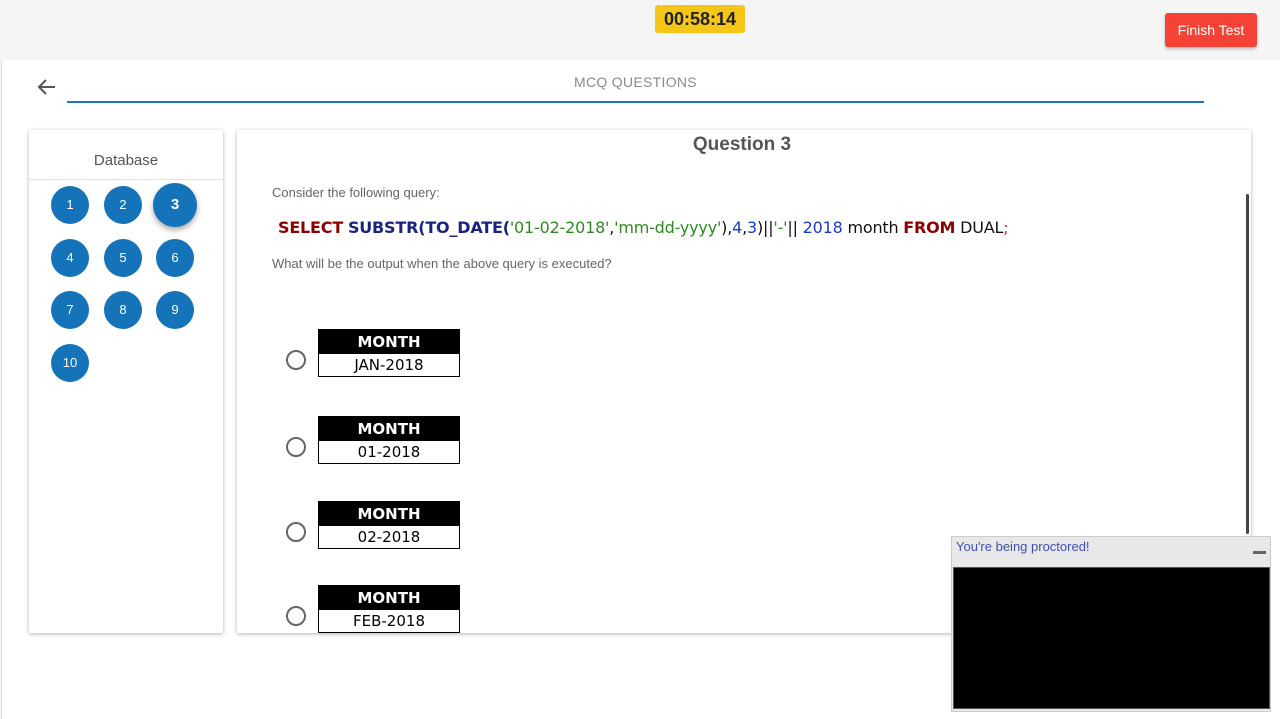  What do you see at coordinates (356, 192) in the screenshot?
I see `question-intro: Consider the following query:` at bounding box center [356, 192].